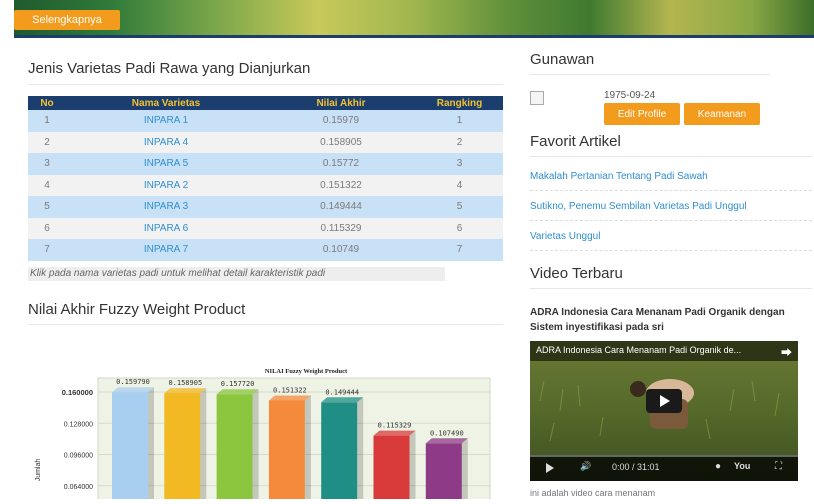  I want to click on user-name: Gunawan, so click(562, 59).